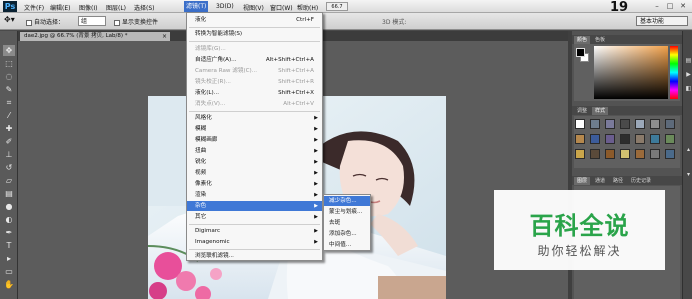  Describe the element at coordinates (196, 6) in the screenshot. I see `menu-filter: 滤镜(T)` at that location.